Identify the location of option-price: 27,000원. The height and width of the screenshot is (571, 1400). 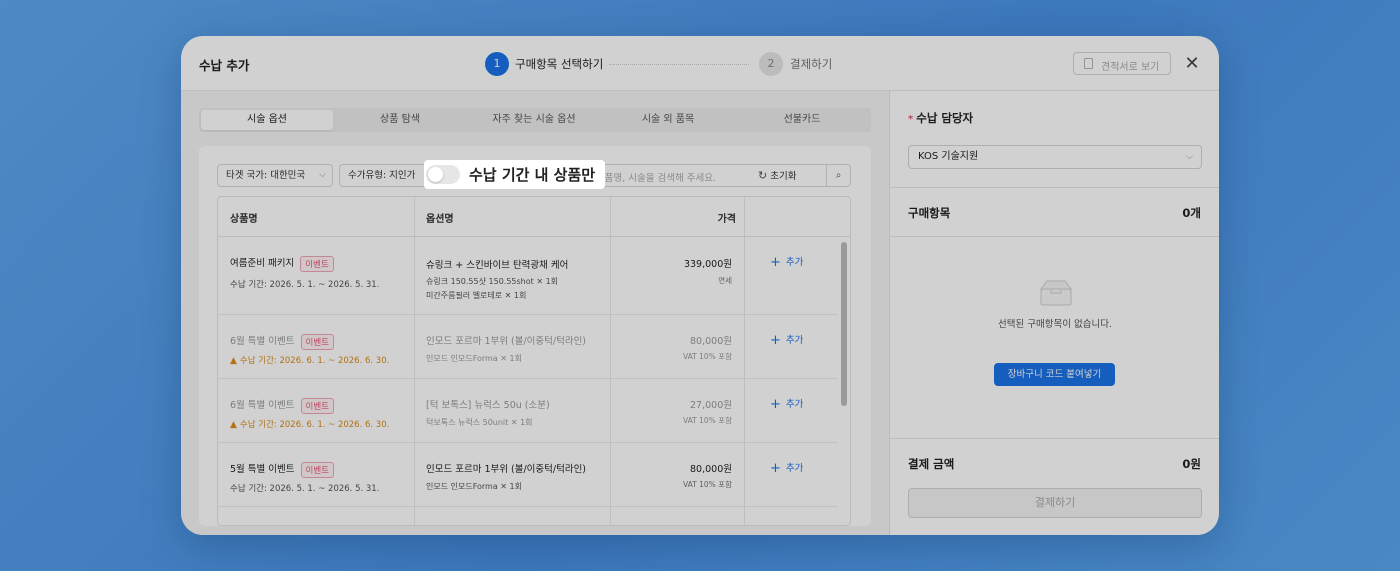
(711, 405).